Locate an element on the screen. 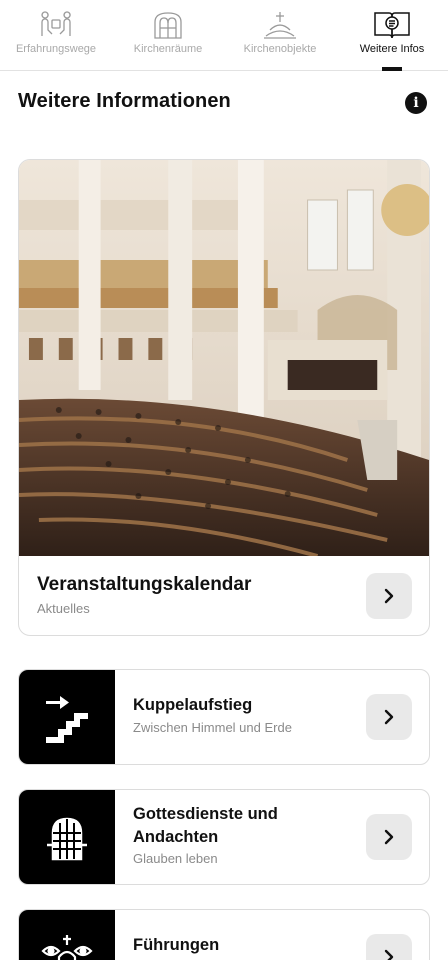 The image size is (448, 960). tab-kirchenraeume: Kirchenräume is located at coordinates (168, 35).